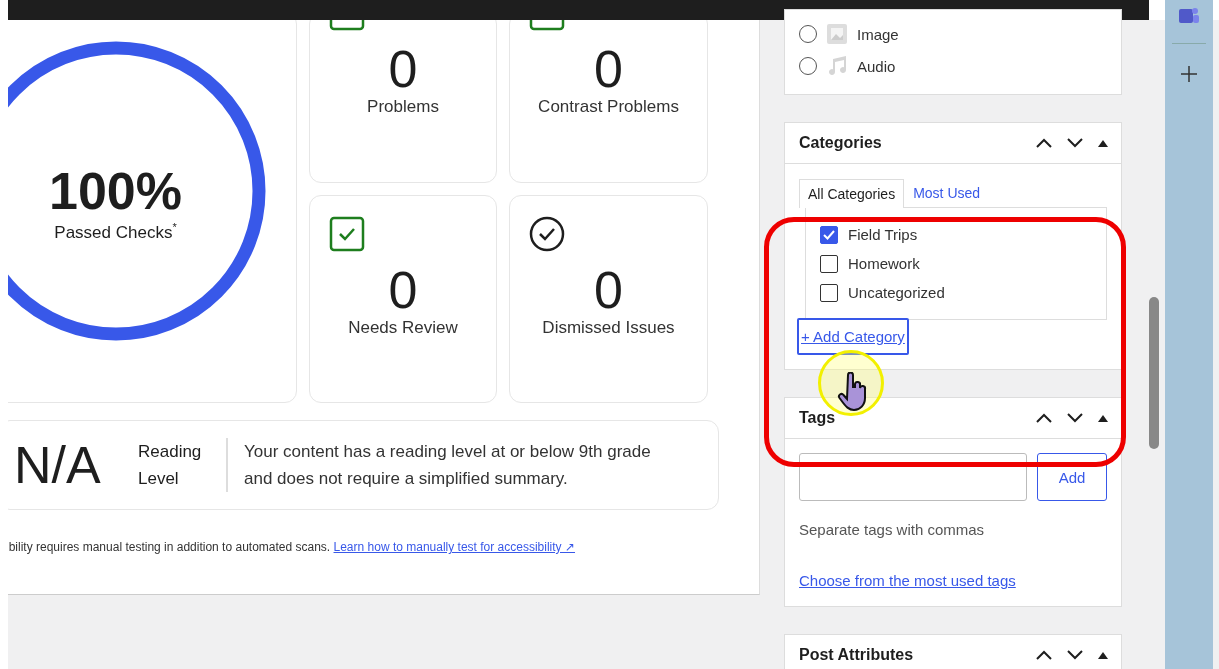  Describe the element at coordinates (892, 529) in the screenshot. I see `tags-help-text: Separate tags with commas` at that location.